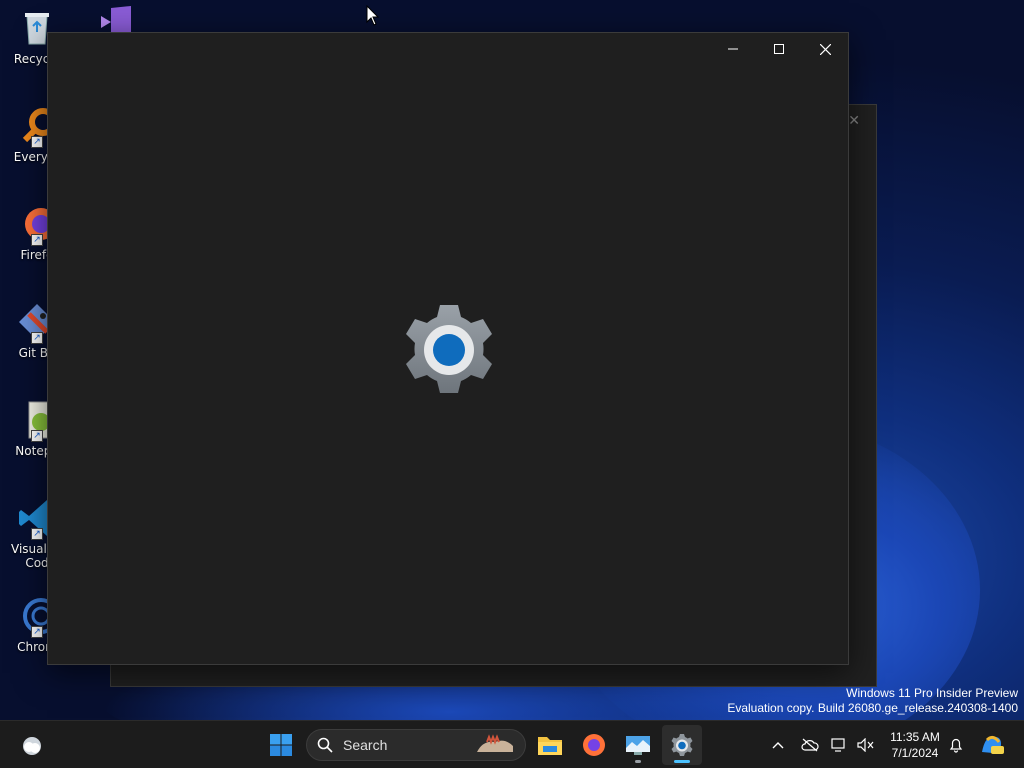 The width and height of the screenshot is (1024, 768). I want to click on mouse-cursor-icon, so click(373, 15).